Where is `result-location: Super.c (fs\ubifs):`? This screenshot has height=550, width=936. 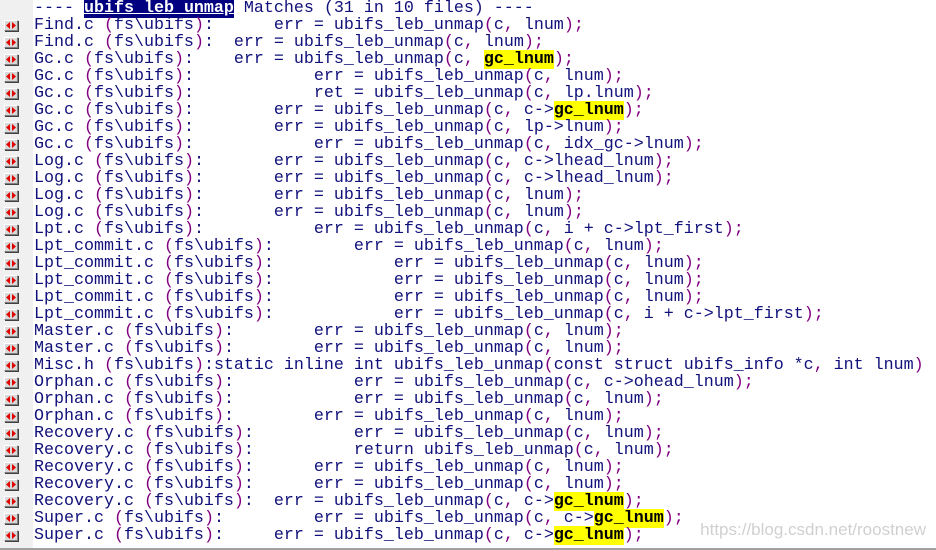 result-location: Super.c (fs\ubifs): is located at coordinates (129, 535).